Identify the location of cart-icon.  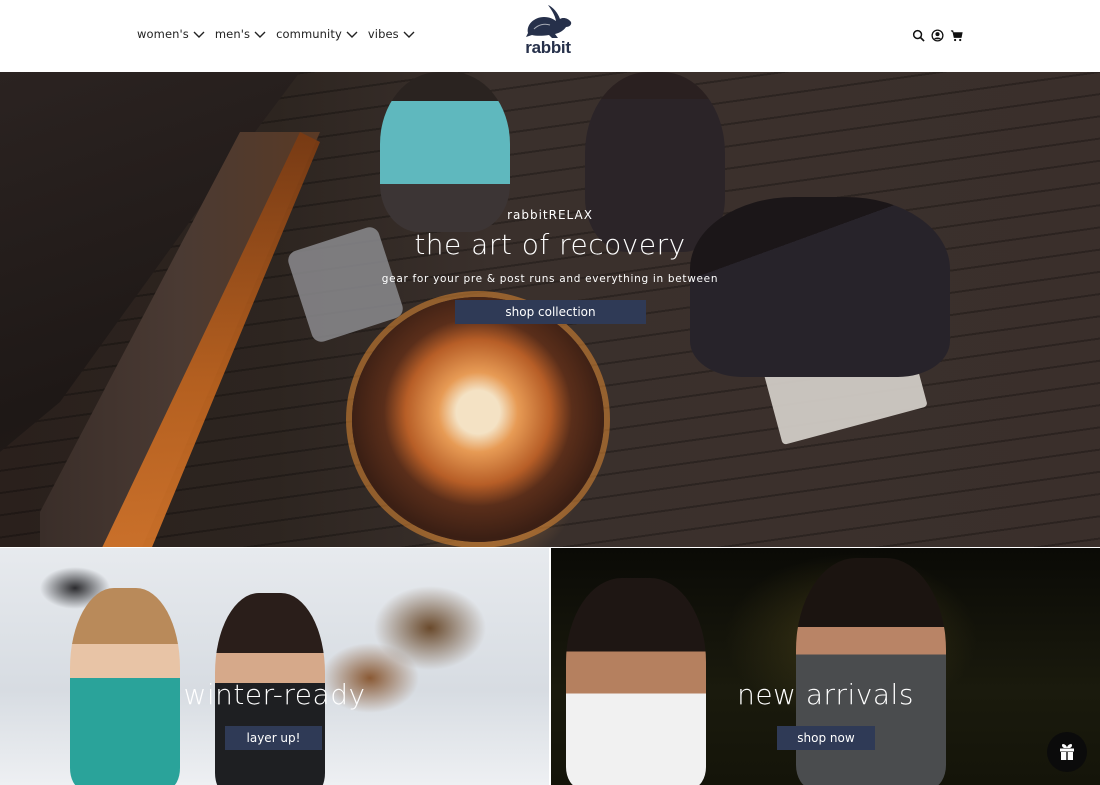
(956, 35).